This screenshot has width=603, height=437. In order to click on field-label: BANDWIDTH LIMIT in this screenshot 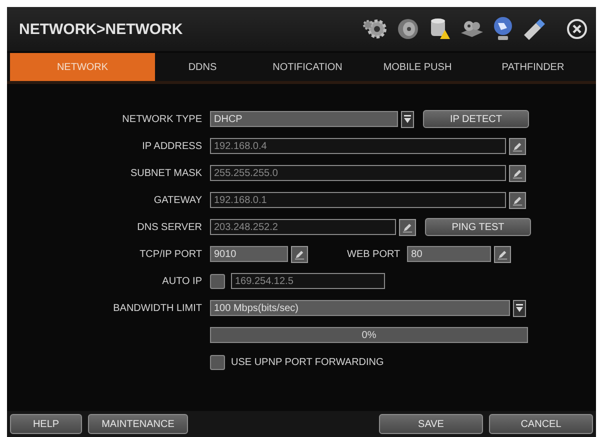, I will do `click(157, 308)`.